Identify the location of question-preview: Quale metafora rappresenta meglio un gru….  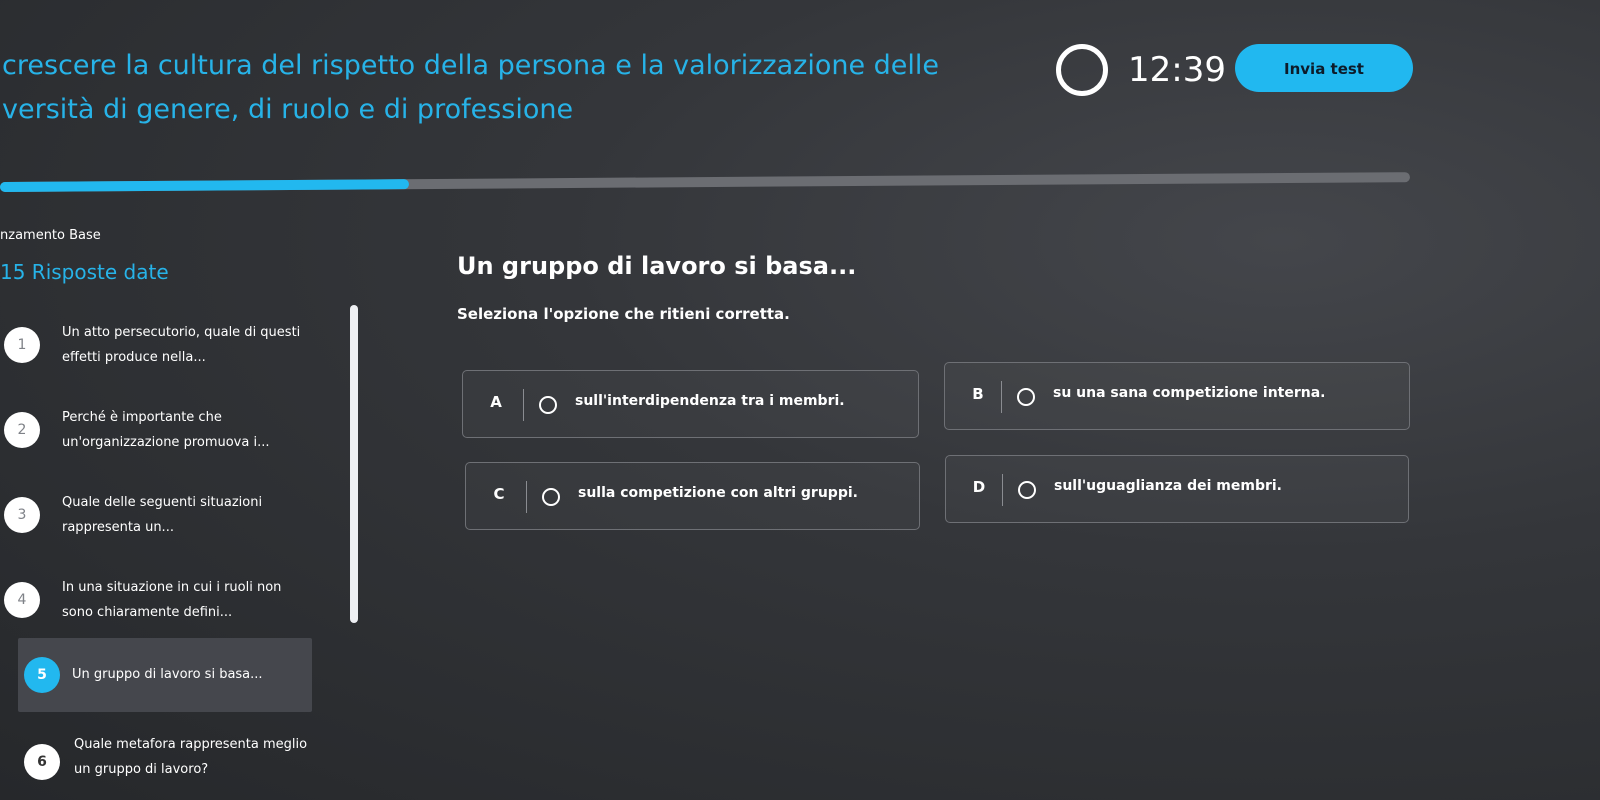
(191, 757).